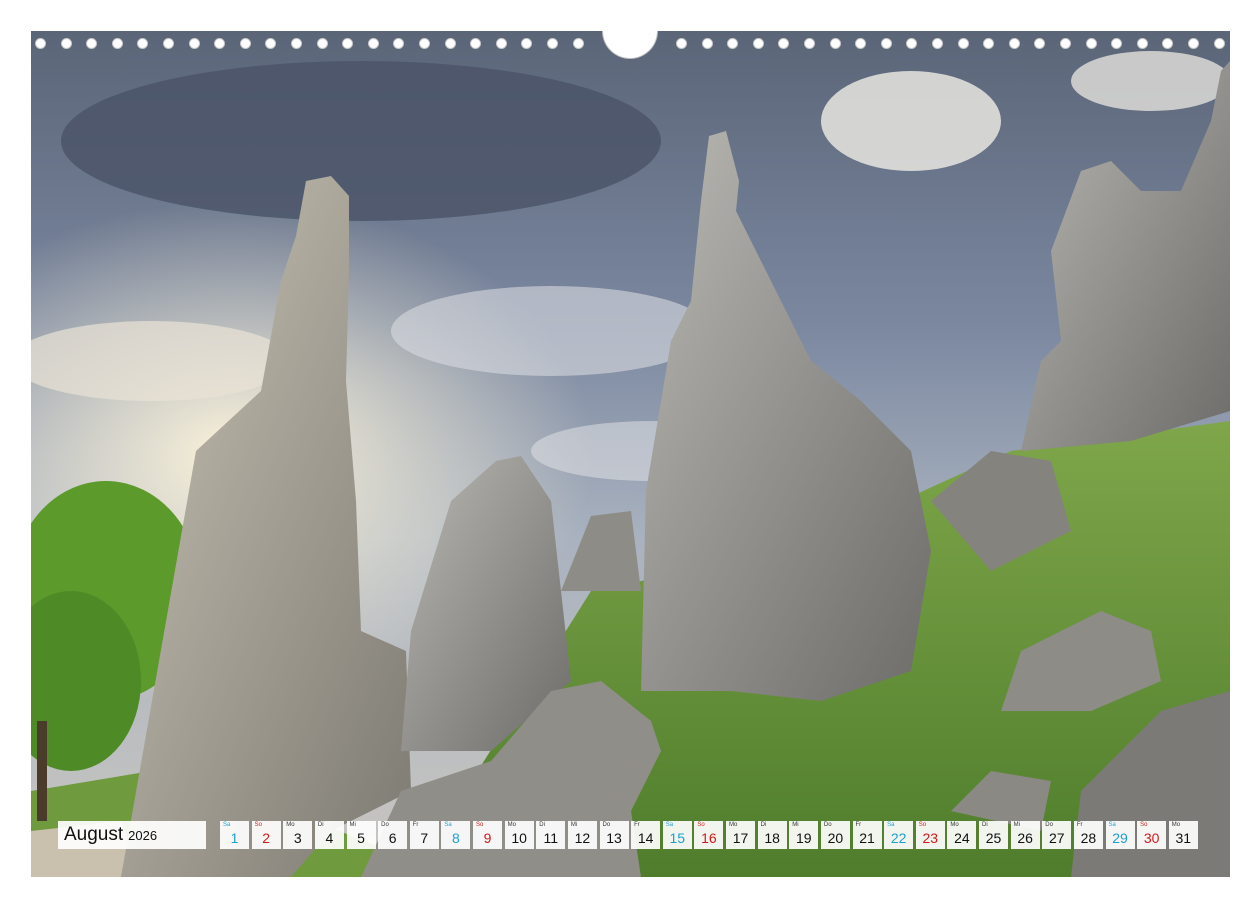 Image resolution: width=1260 pixels, height=908 pixels. I want to click on day-cell: So 23, so click(930, 835).